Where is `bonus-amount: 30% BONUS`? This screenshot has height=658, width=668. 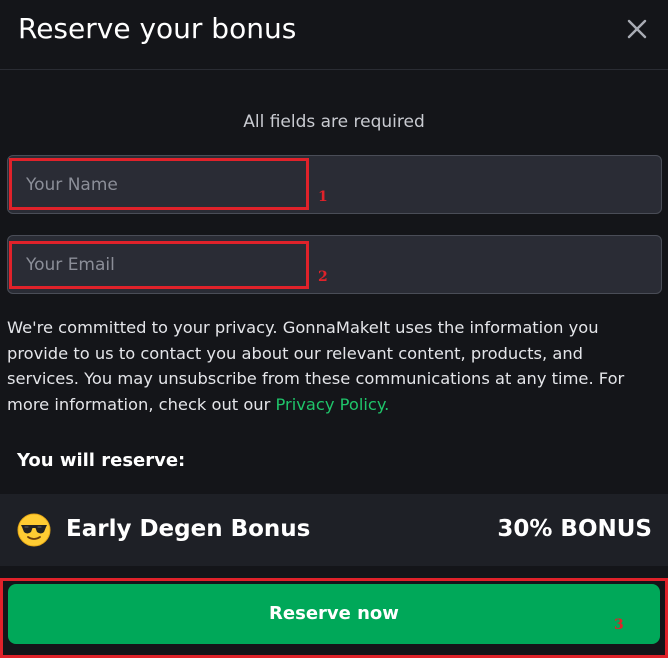
bonus-amount: 30% BONUS is located at coordinates (574, 529).